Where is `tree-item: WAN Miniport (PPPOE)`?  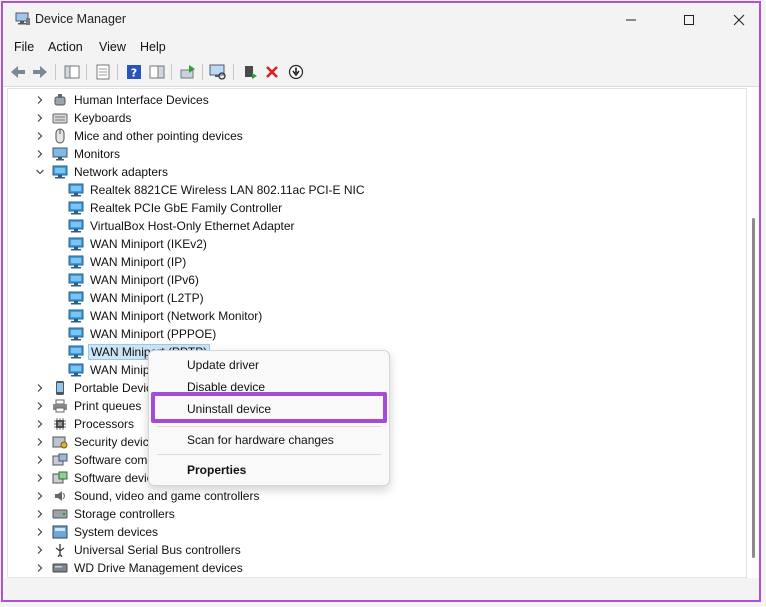 tree-item: WAN Miniport (PPPOE) is located at coordinates (143, 334).